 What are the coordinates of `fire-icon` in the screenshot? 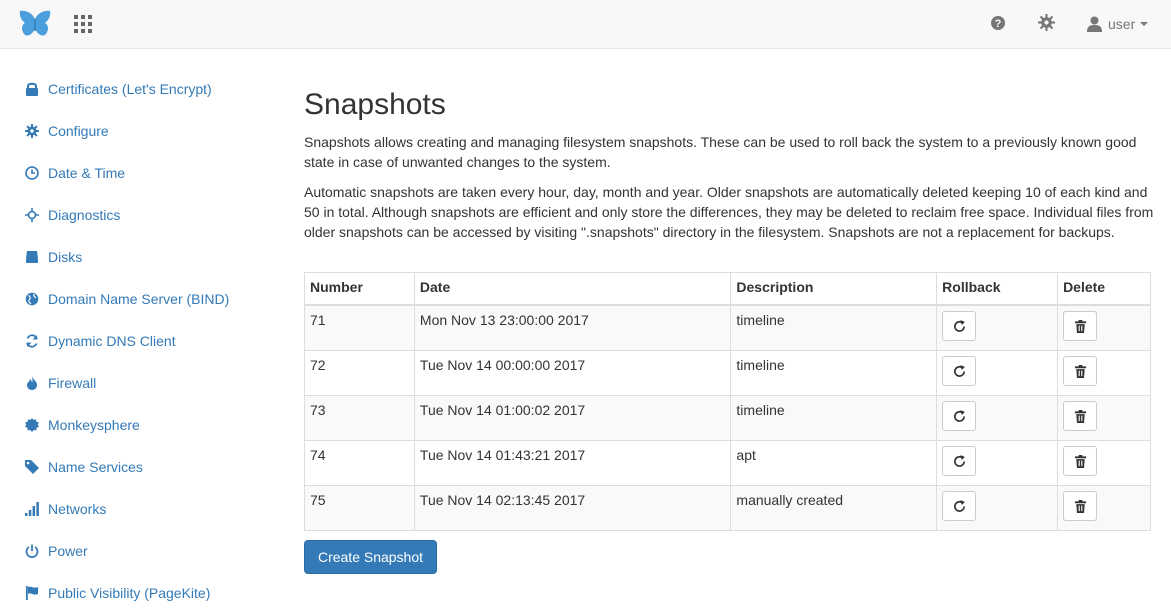 It's located at (32, 383).